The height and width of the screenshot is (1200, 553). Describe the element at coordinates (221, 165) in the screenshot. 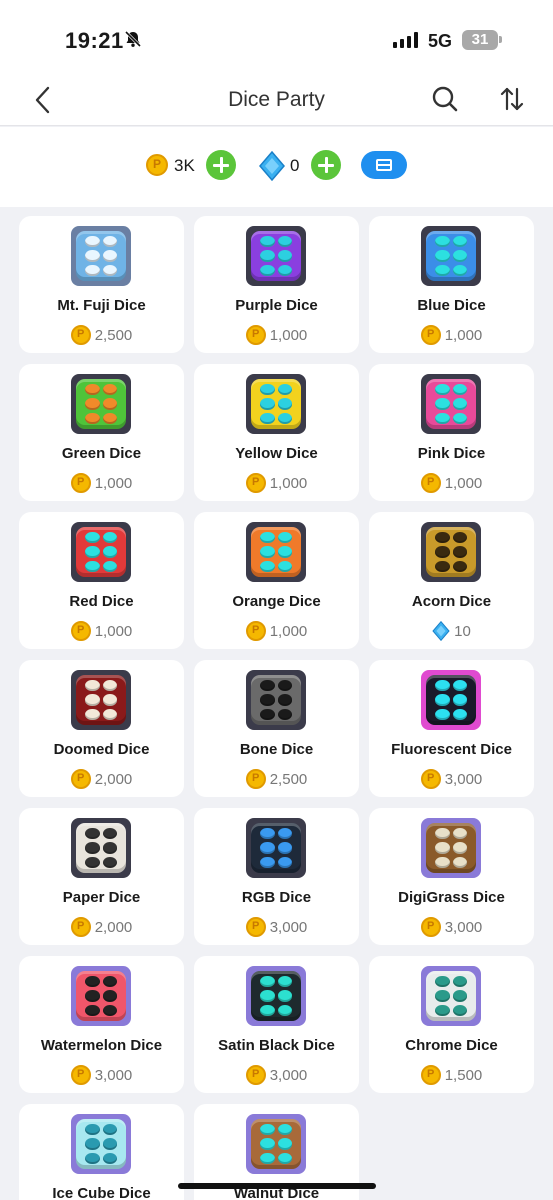

I see `add-coins-button` at that location.